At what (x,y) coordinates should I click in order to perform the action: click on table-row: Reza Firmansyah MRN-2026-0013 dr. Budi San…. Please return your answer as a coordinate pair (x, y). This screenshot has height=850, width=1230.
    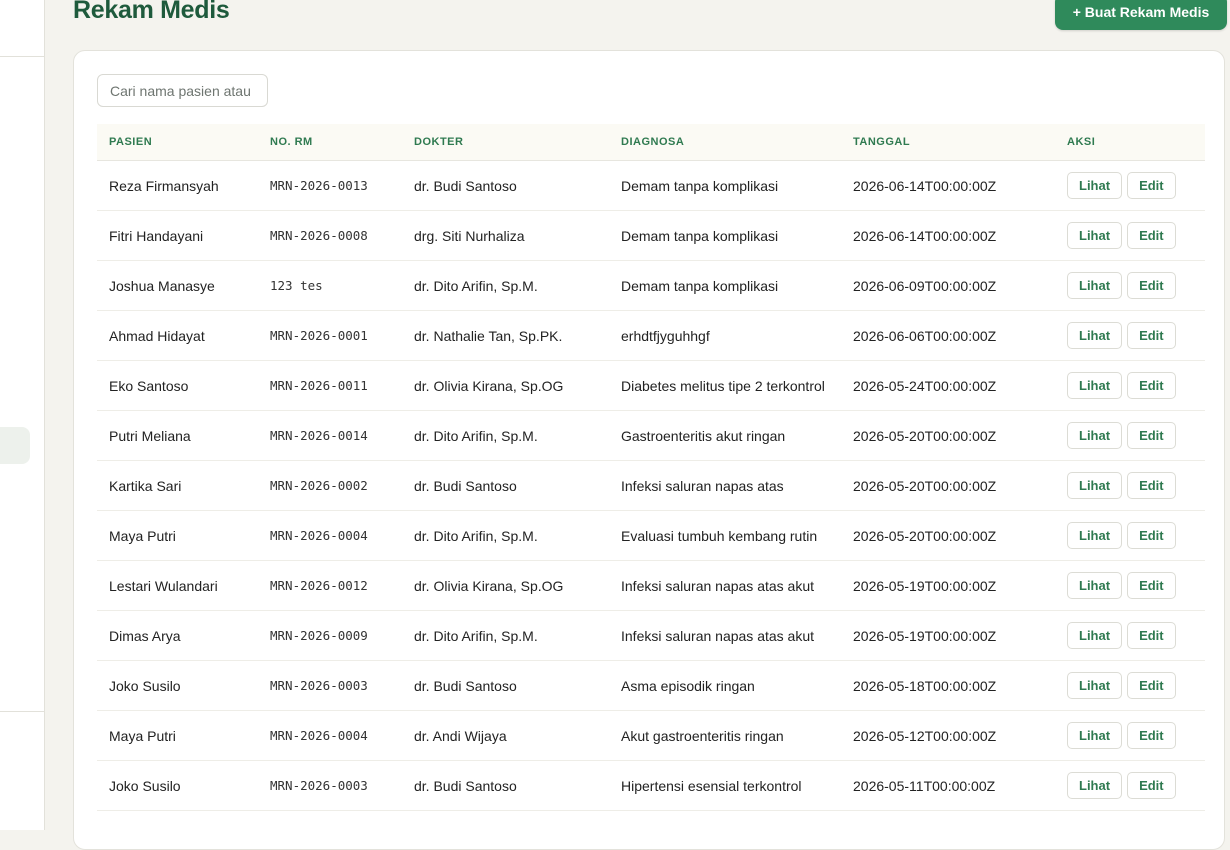
    Looking at the image, I should click on (651, 185).